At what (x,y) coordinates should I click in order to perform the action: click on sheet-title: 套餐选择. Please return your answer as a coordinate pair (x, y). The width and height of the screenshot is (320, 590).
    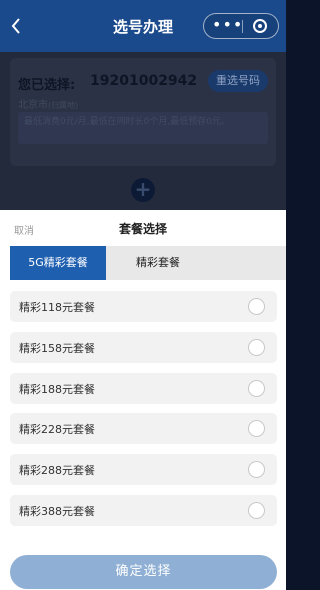
    Looking at the image, I should click on (142, 229).